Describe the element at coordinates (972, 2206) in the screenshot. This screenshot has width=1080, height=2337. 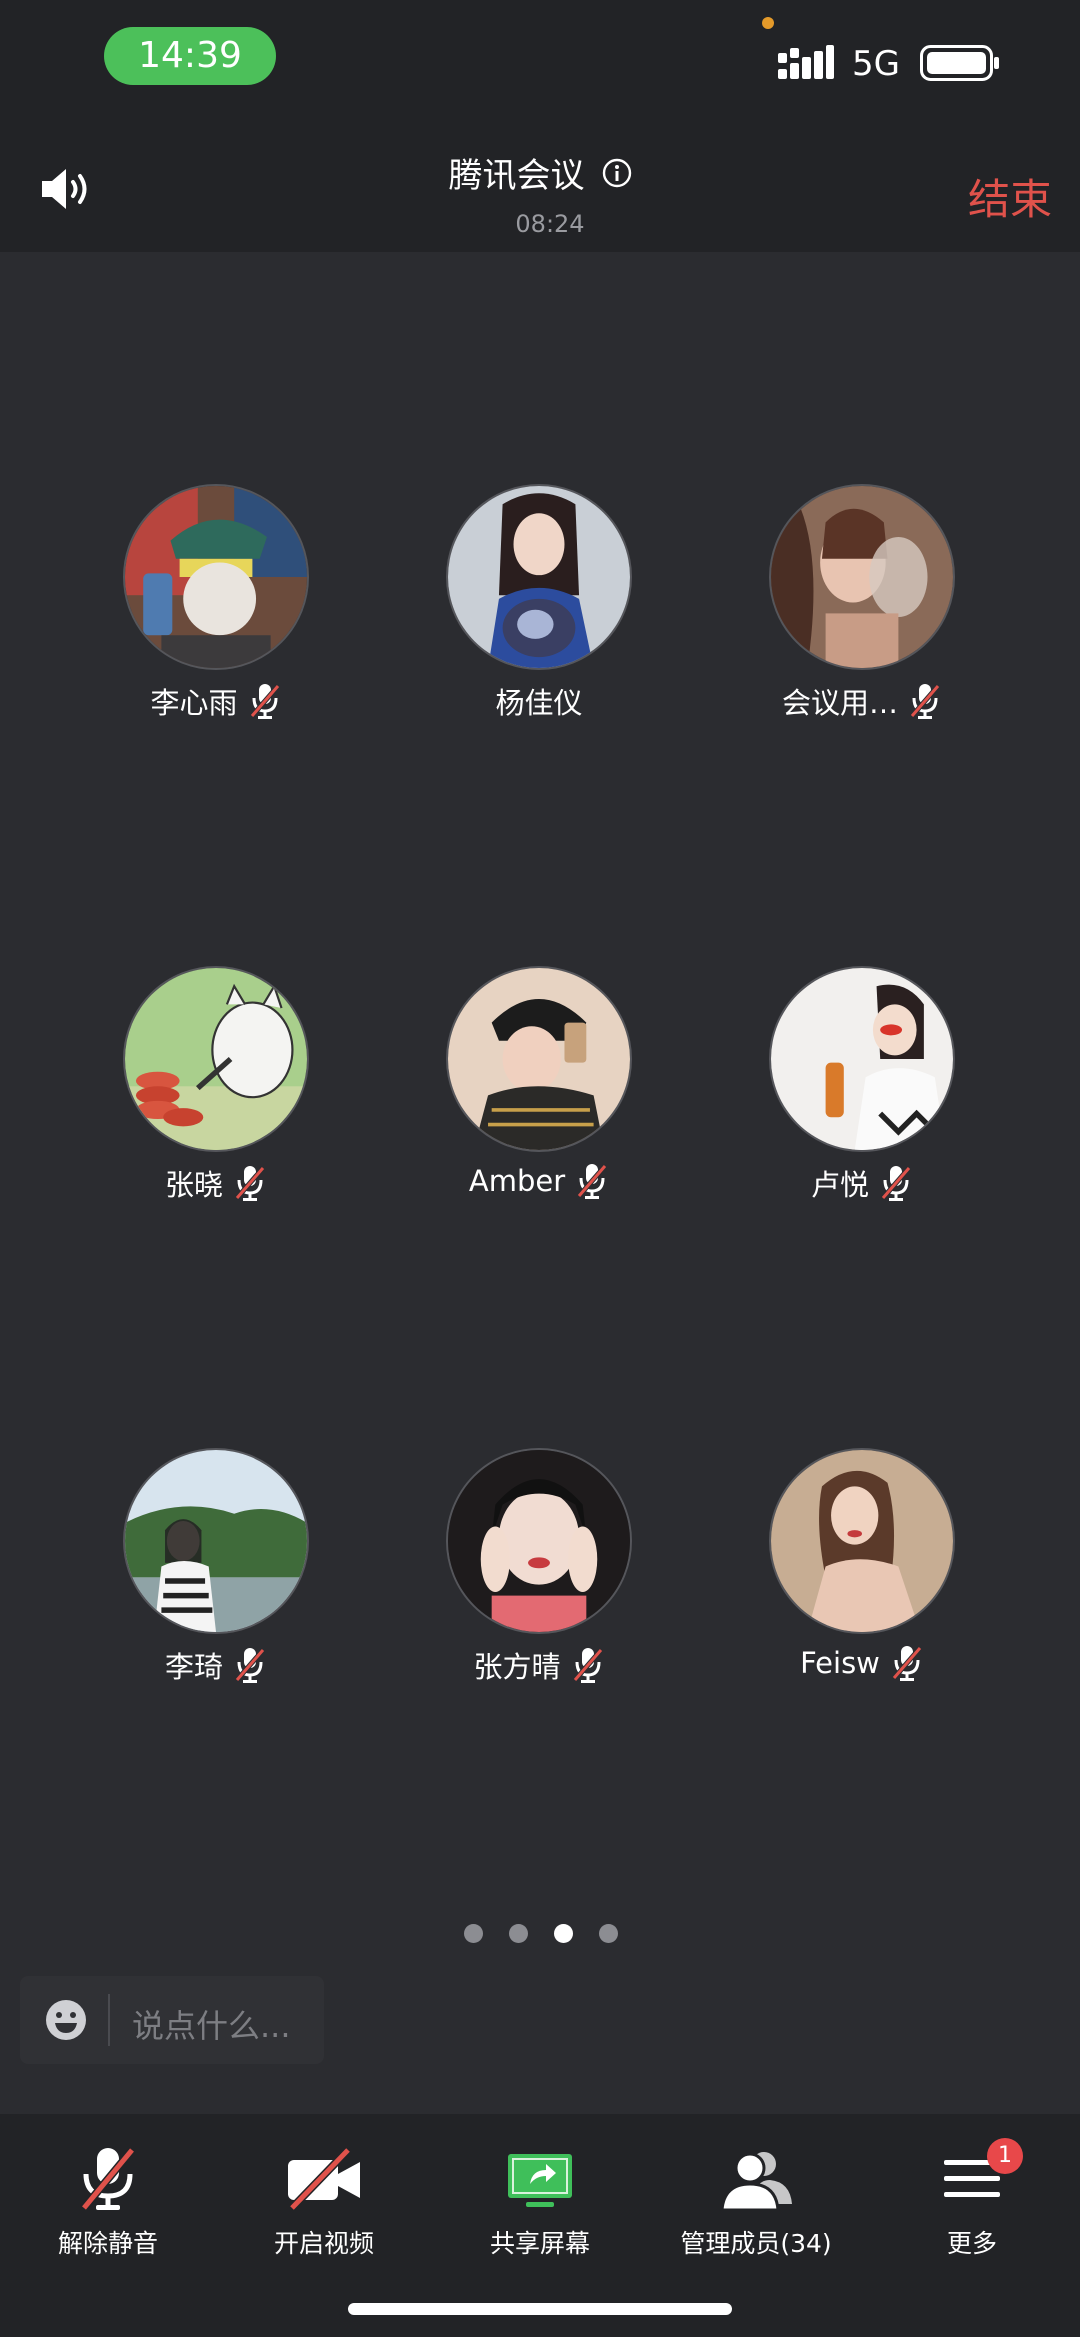
I see `more-button: 1 更多` at that location.